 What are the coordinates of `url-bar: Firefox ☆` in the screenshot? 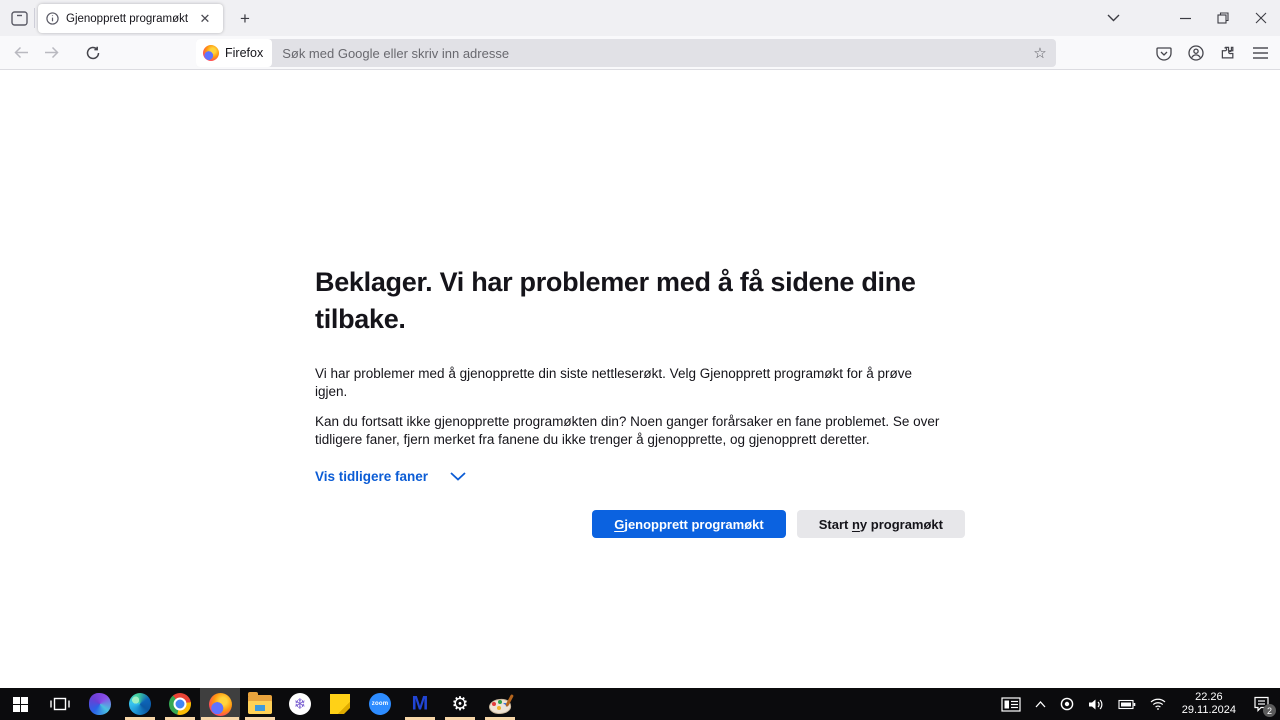 It's located at (626, 53).